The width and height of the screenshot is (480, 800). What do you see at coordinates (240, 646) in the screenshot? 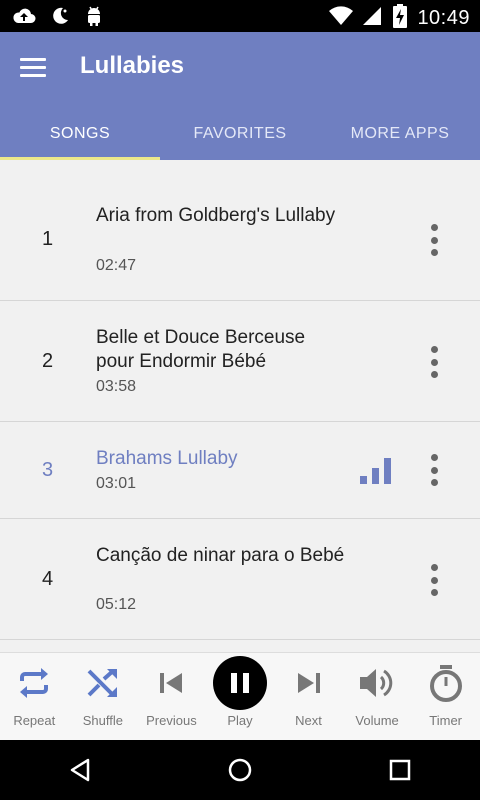
I see `list-item` at bounding box center [240, 646].